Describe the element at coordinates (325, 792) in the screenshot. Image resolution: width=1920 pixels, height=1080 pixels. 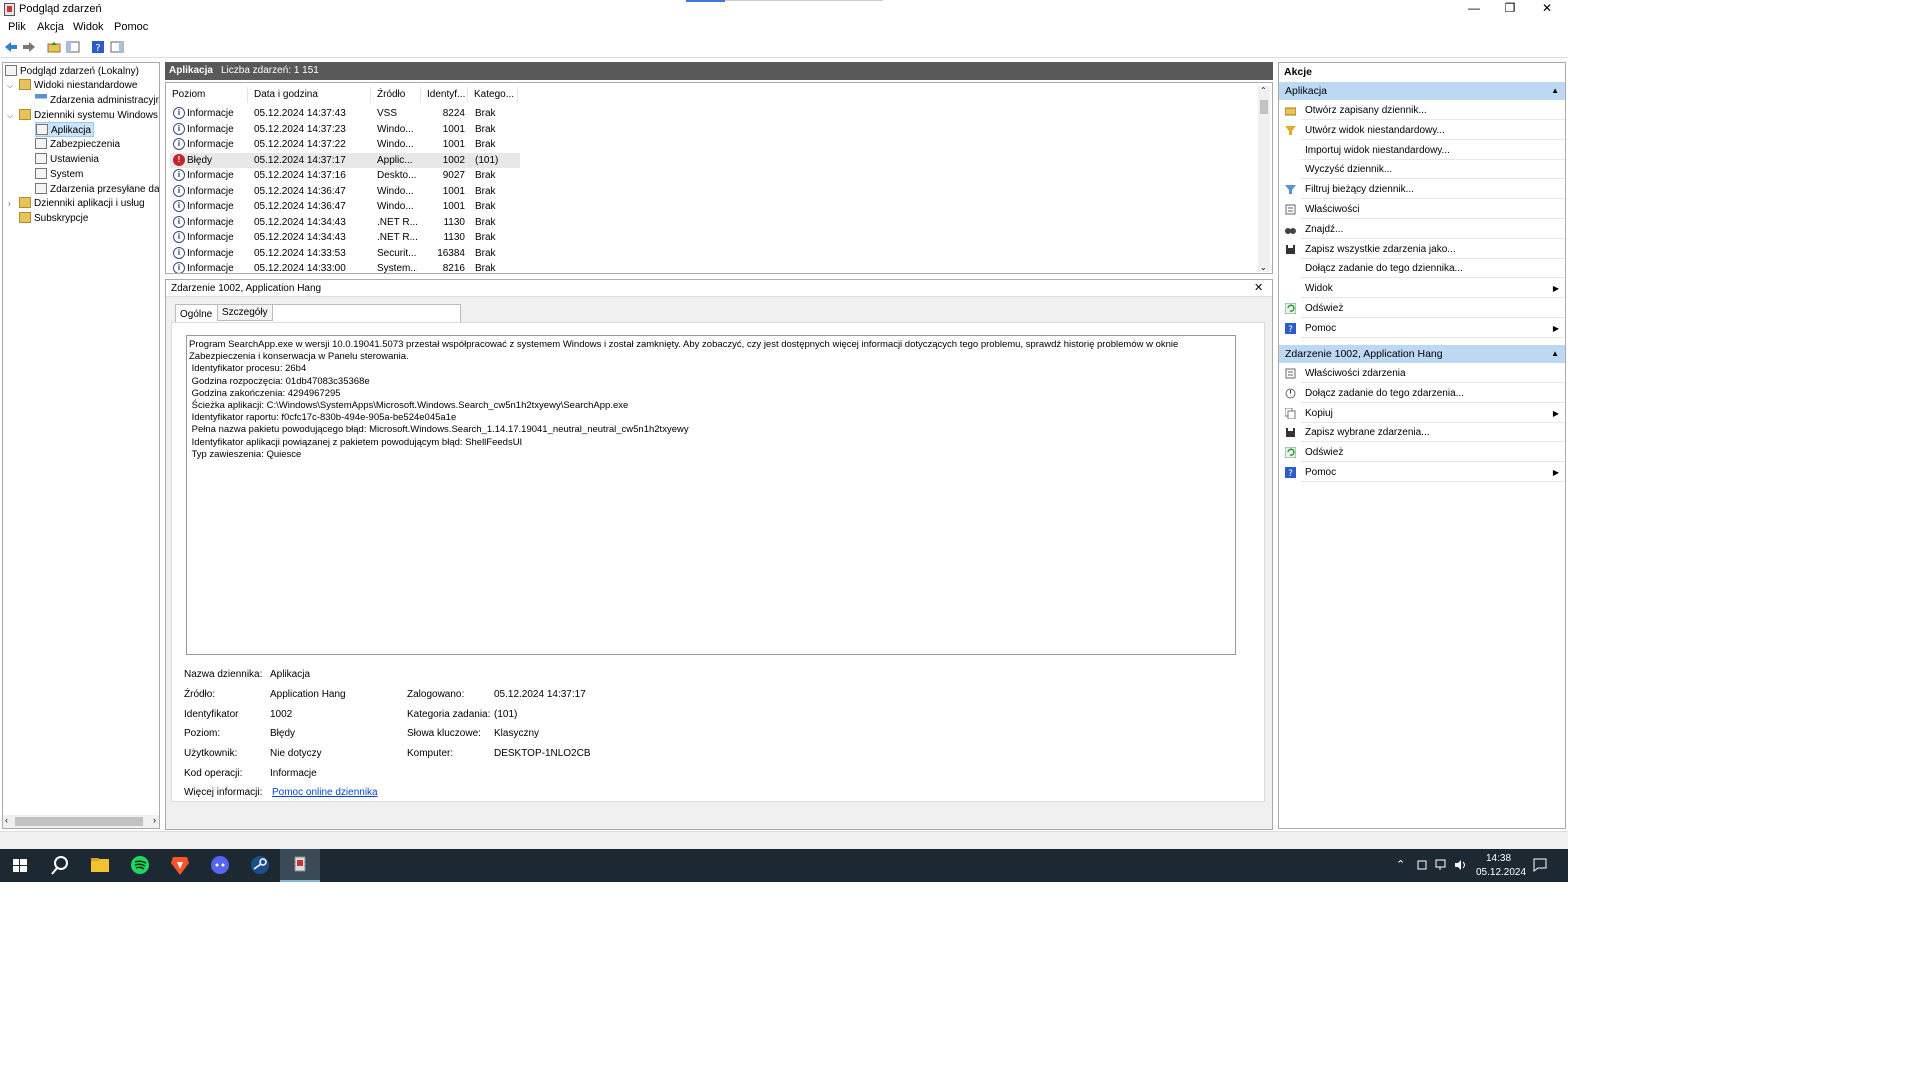
I see `online-help-link: Pomoc online dziennika` at that location.